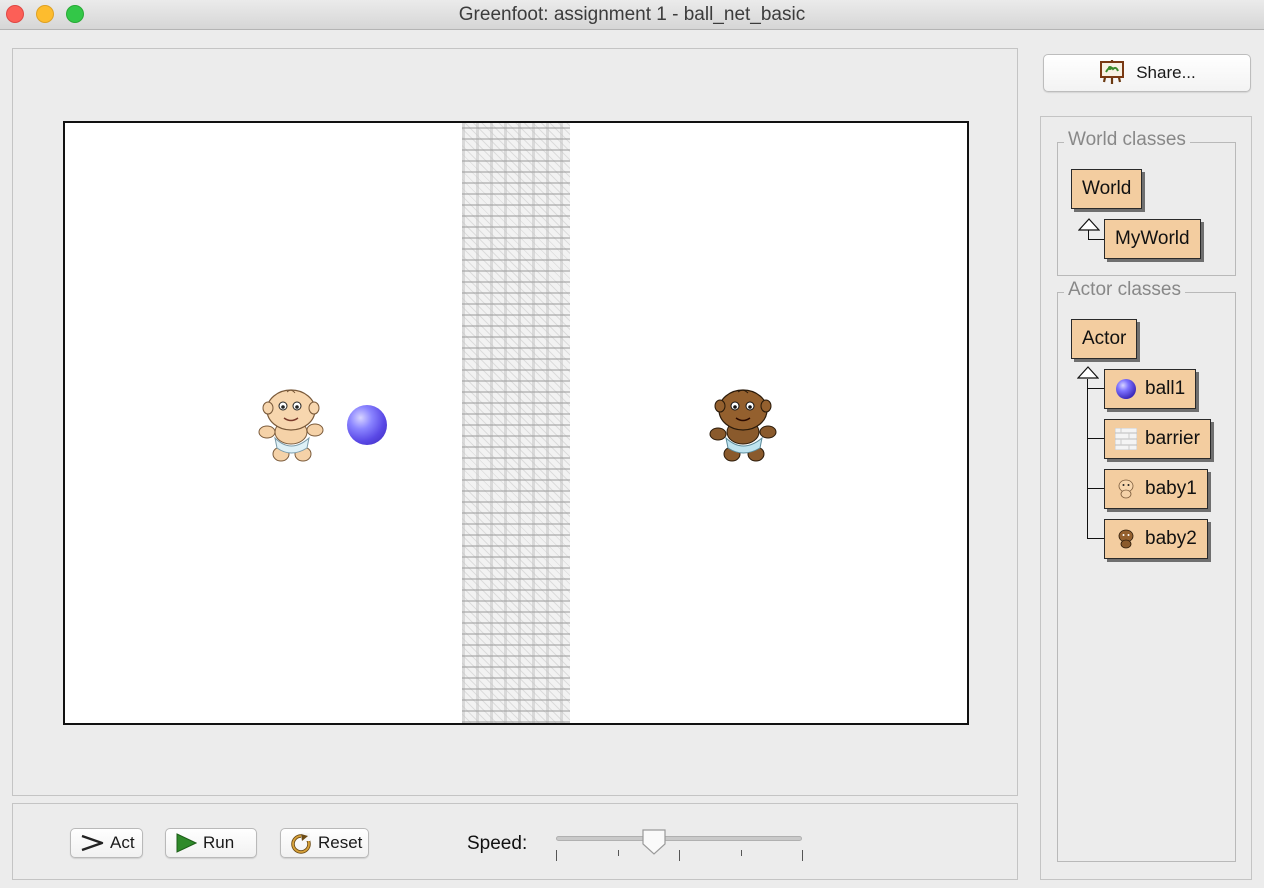 The width and height of the screenshot is (1264, 888). Describe the element at coordinates (1146, 202) in the screenshot. I see `world-classes-group: World classes World MyWorld` at that location.